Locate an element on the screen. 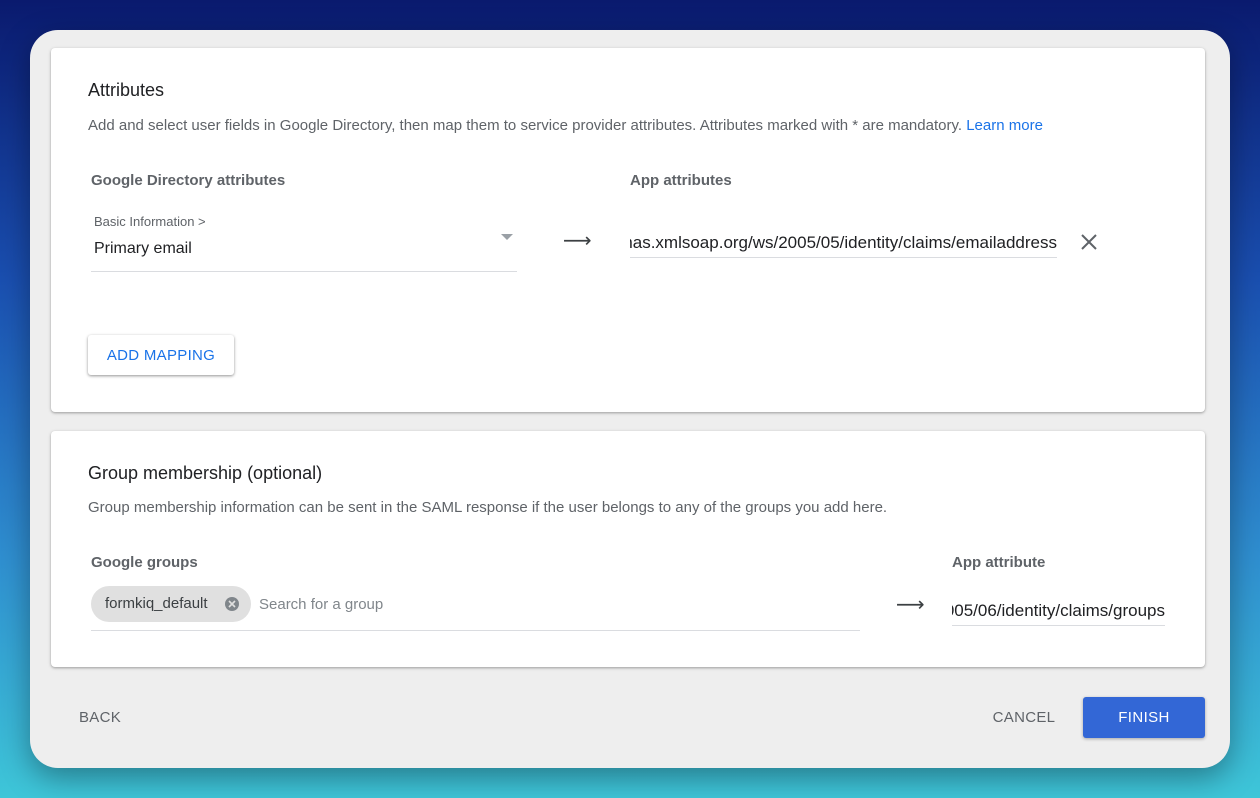 This screenshot has width=1260, height=798. back-button: BACK is located at coordinates (100, 717).